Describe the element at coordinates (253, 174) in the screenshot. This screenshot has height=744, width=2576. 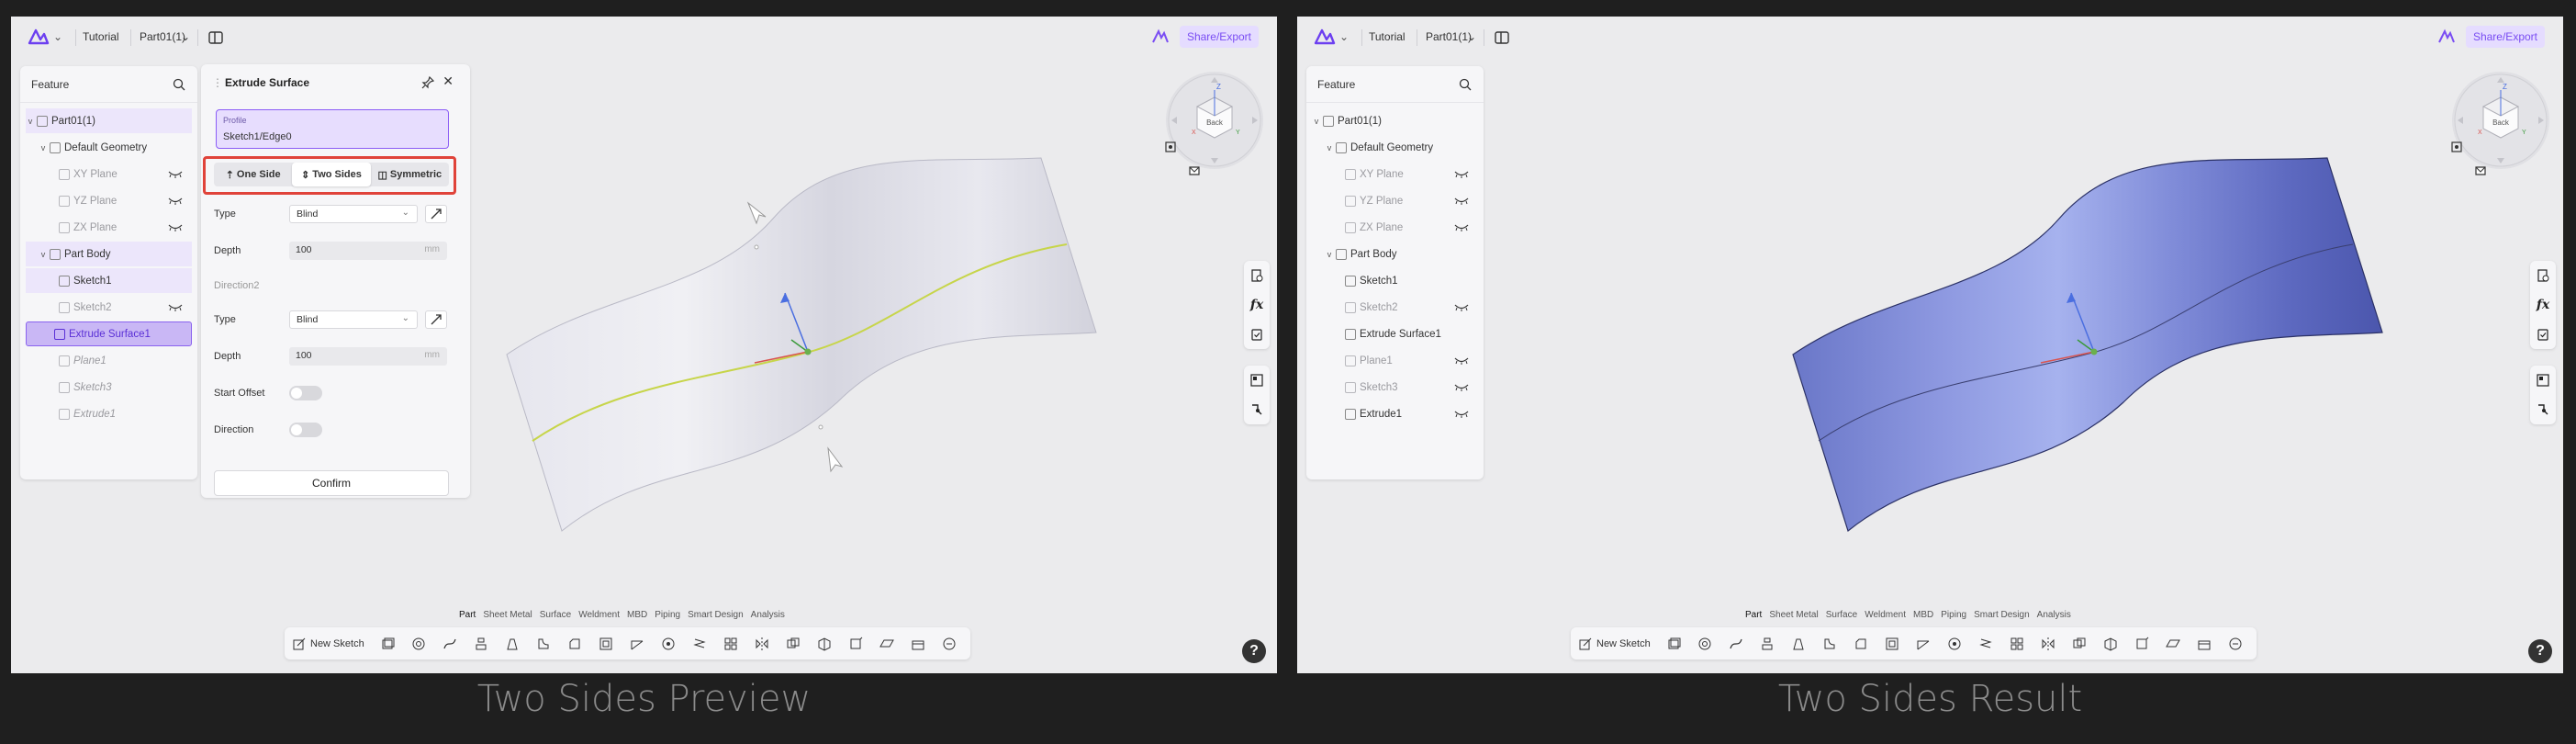
I see `one-side-button: ⇡ One Side` at that location.